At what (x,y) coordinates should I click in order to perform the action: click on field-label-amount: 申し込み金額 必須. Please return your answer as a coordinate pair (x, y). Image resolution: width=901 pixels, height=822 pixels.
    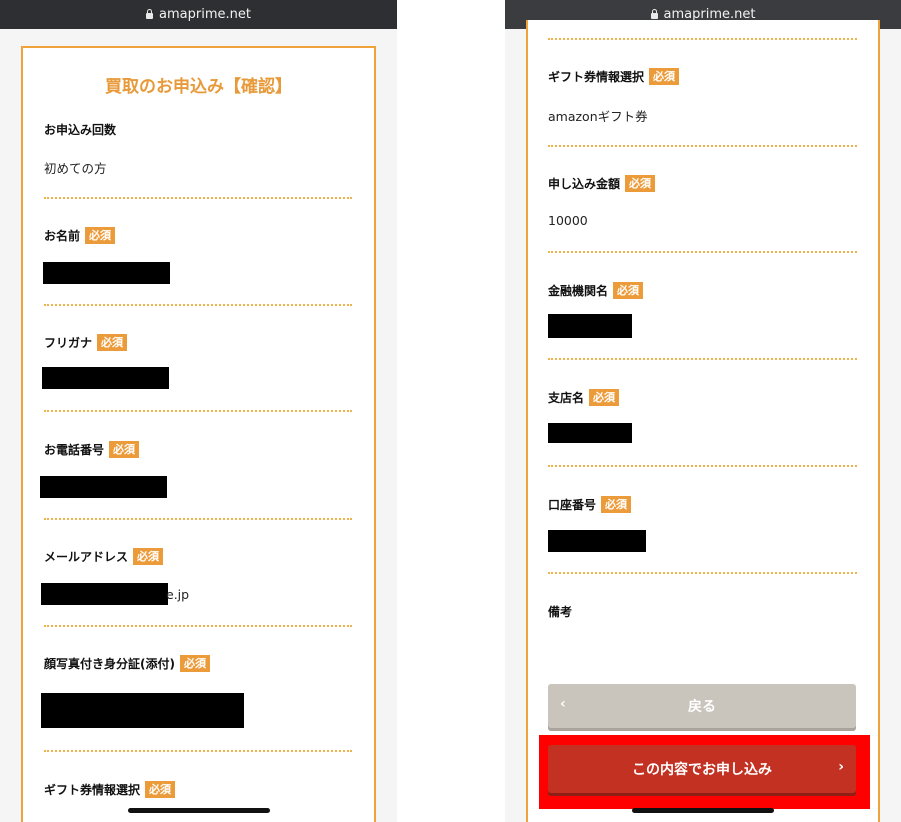
    Looking at the image, I should click on (602, 183).